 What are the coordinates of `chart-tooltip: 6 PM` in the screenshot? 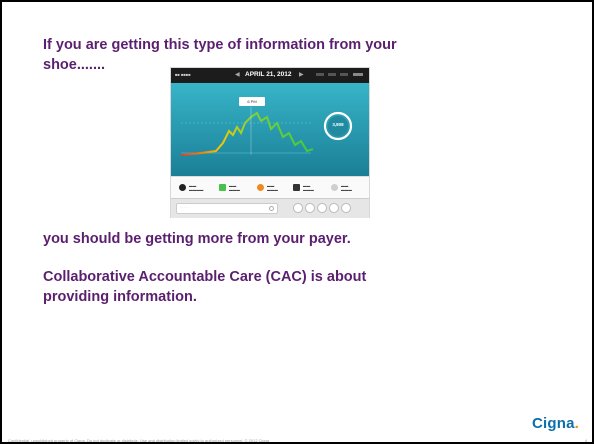 It's located at (252, 101).